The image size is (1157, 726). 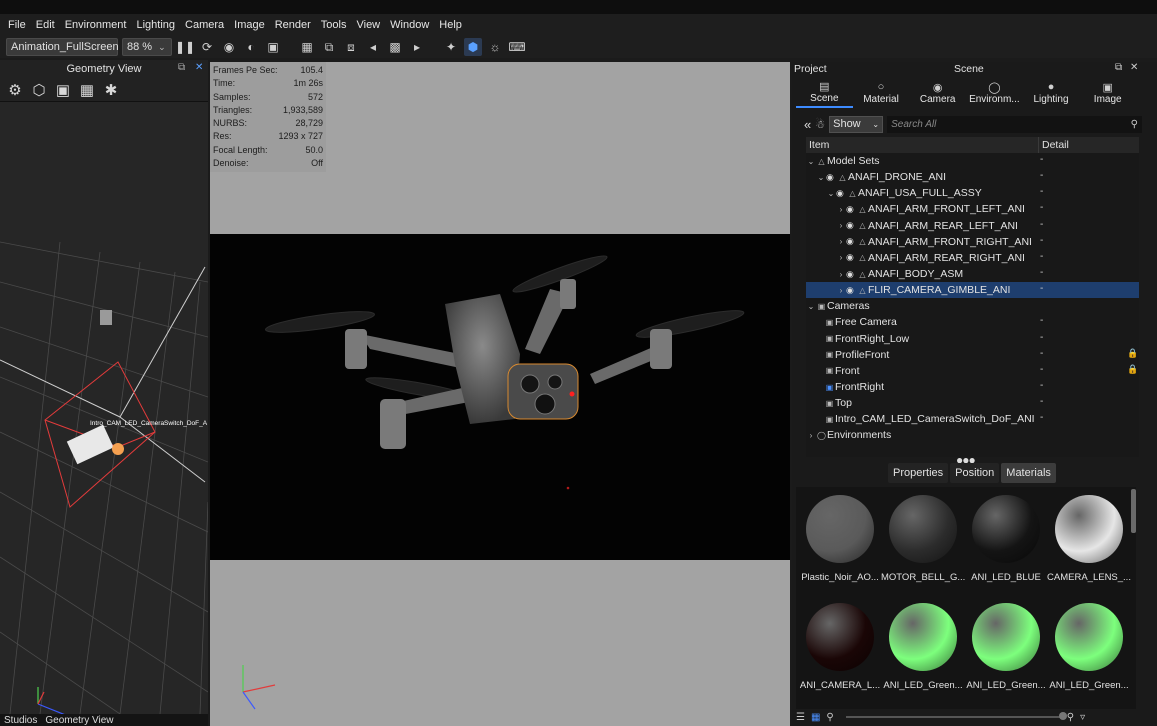 What do you see at coordinates (495, 47) in the screenshot?
I see `light-list-icon: ☼` at bounding box center [495, 47].